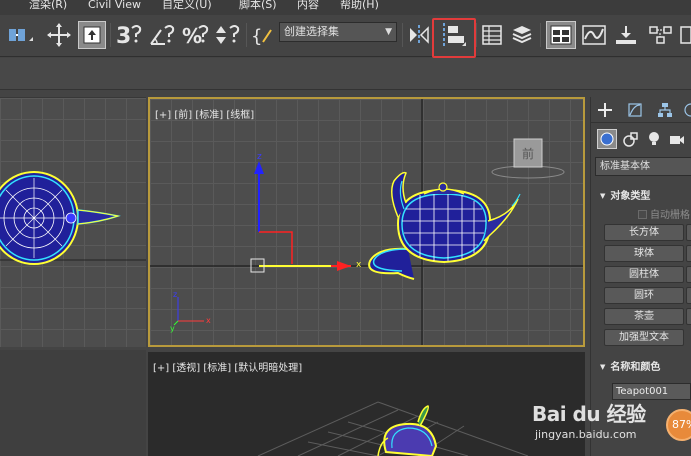  I want to click on layer-explorer-icon, so click(522, 35).